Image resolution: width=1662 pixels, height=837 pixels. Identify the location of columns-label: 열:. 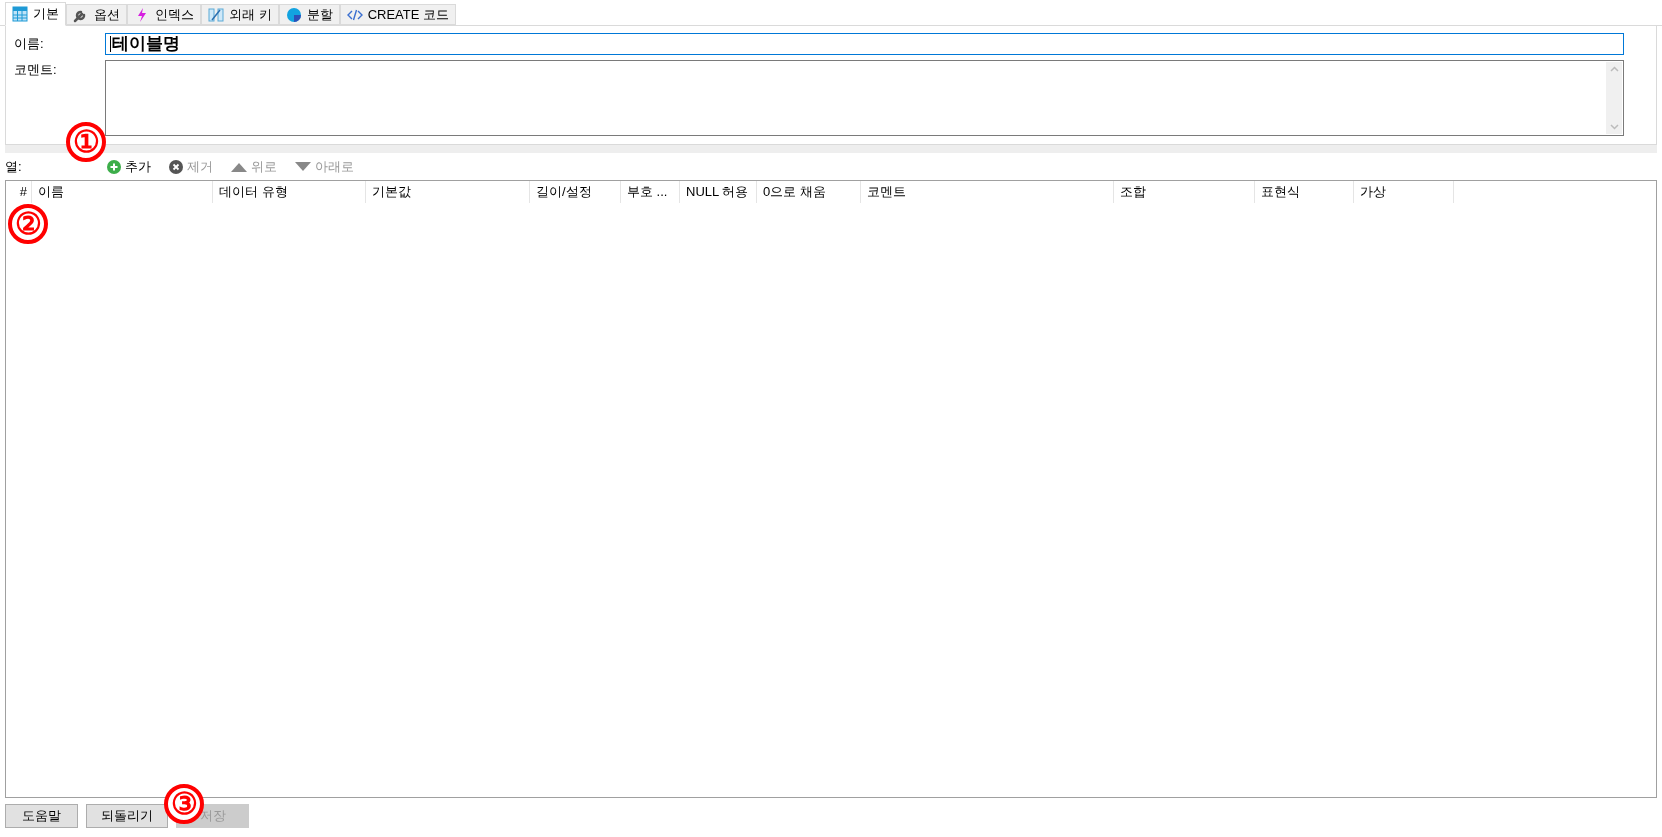
(14, 166).